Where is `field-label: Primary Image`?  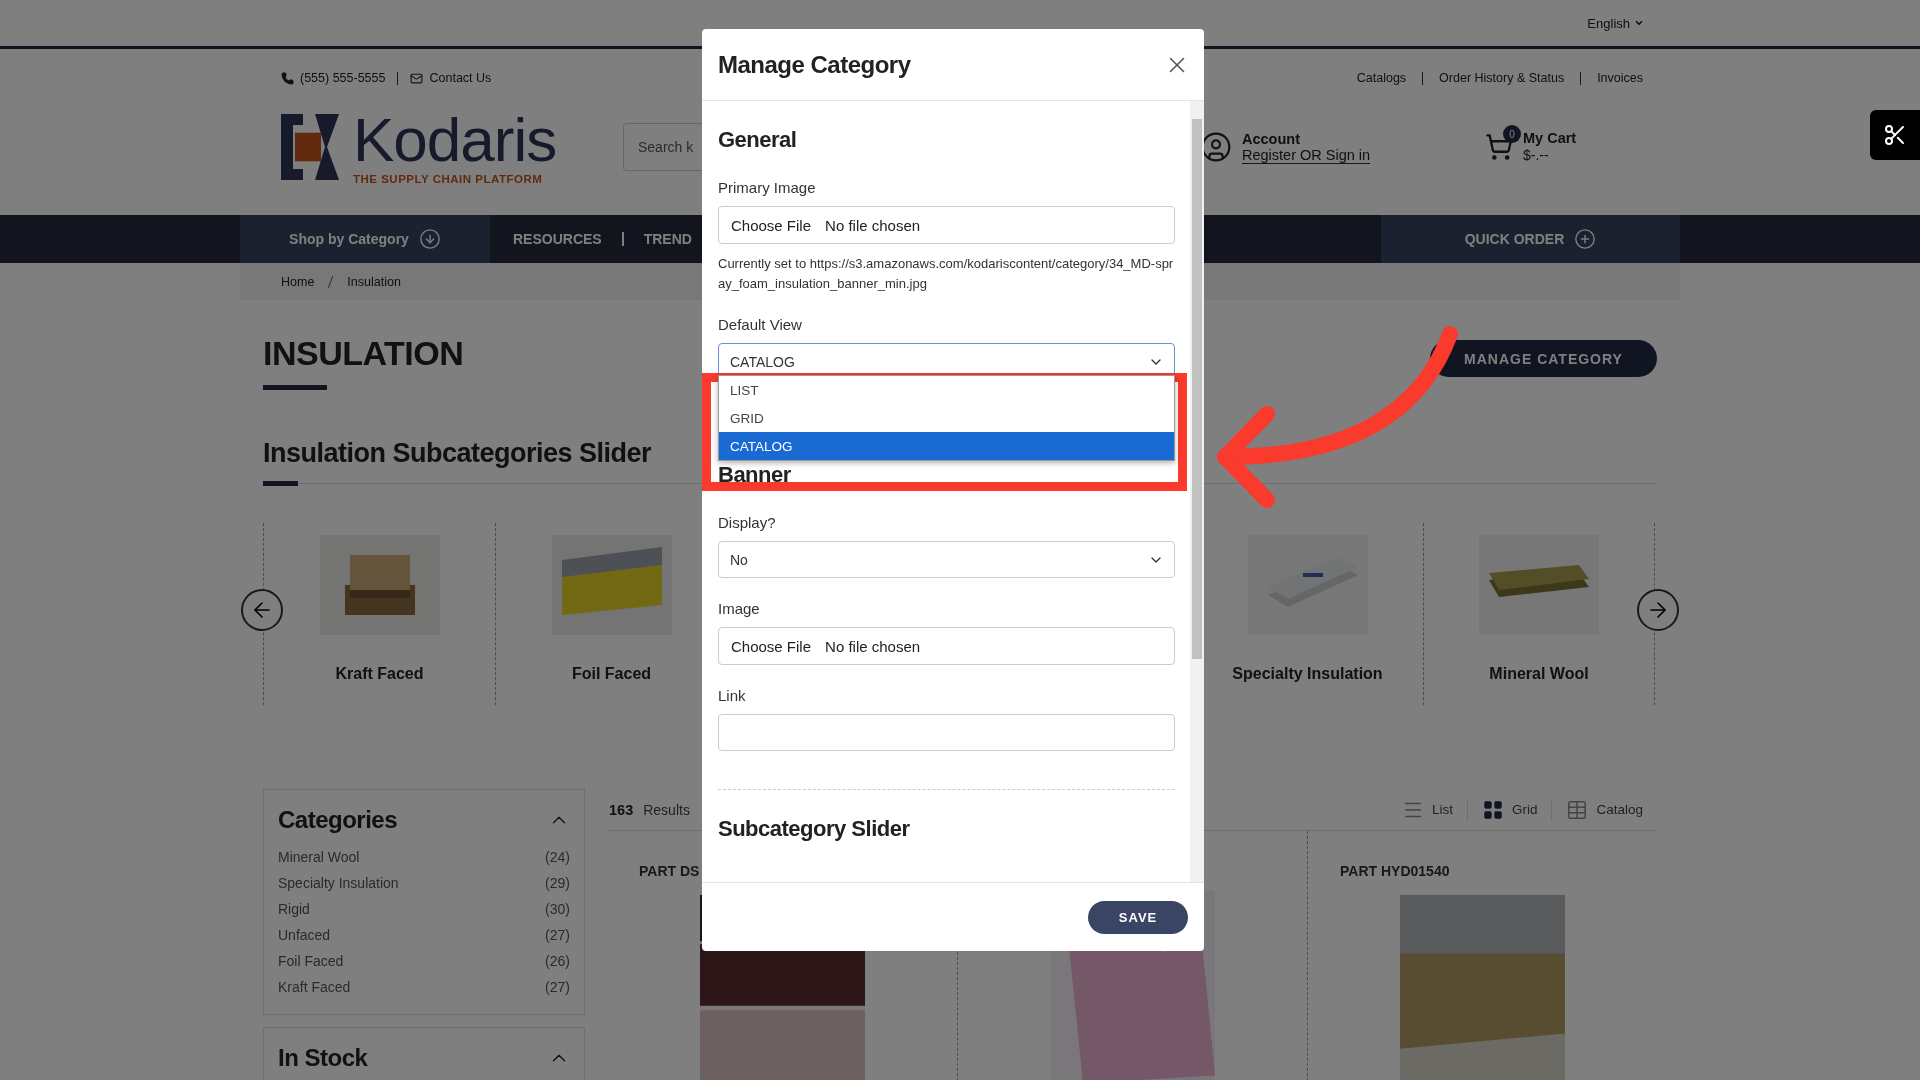
field-label: Primary Image is located at coordinates (767, 187).